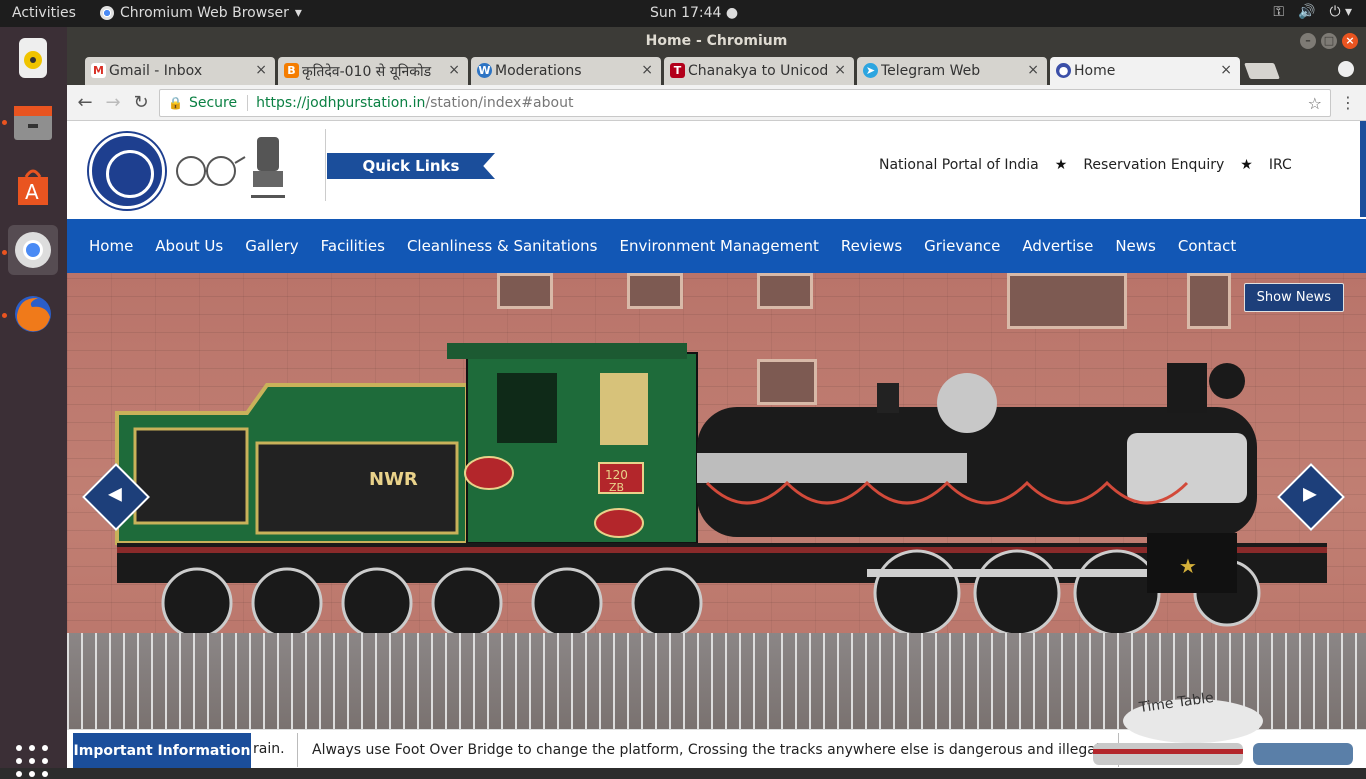 The height and width of the screenshot is (779, 1366). I want to click on t-icon: T, so click(677, 70).